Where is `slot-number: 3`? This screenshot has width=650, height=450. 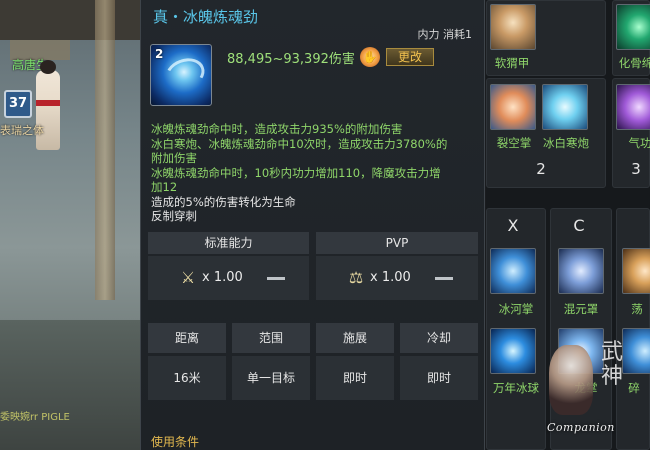 slot-number: 3 is located at coordinates (636, 169).